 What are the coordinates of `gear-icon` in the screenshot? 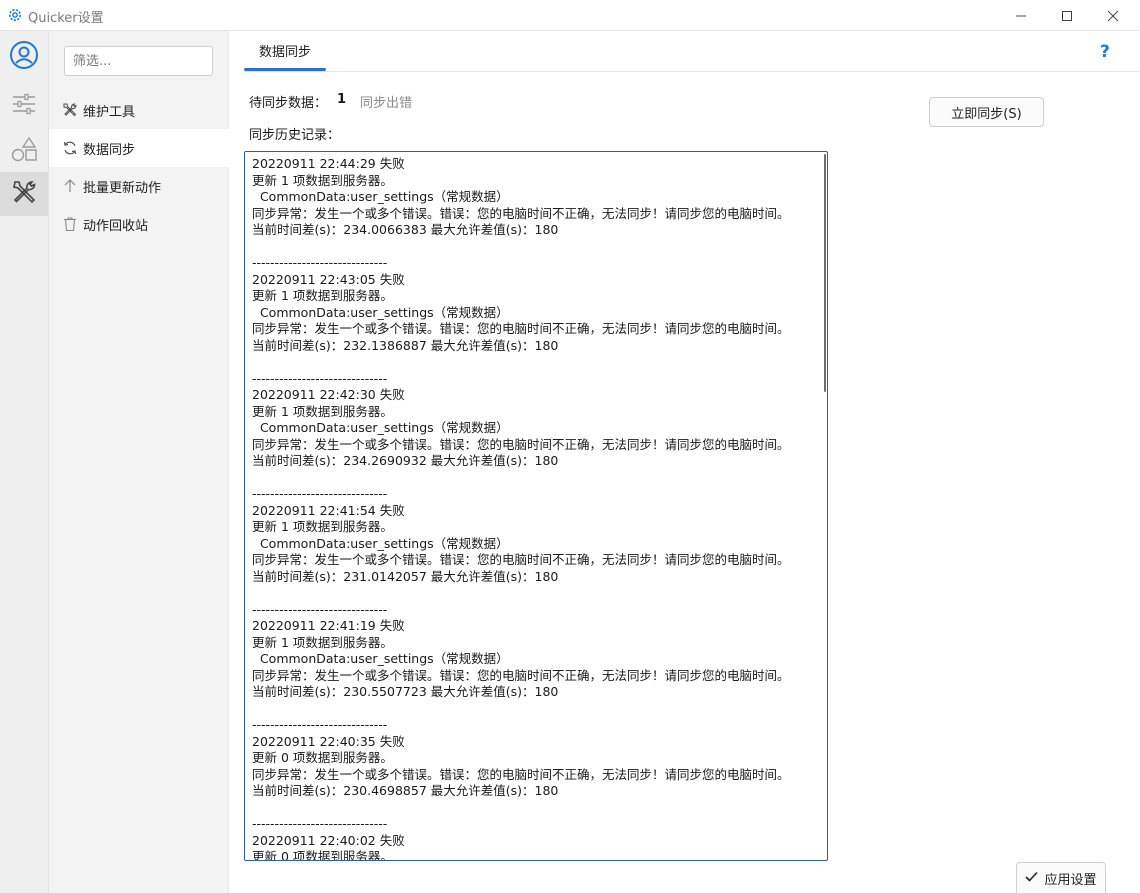 It's located at (15, 15).